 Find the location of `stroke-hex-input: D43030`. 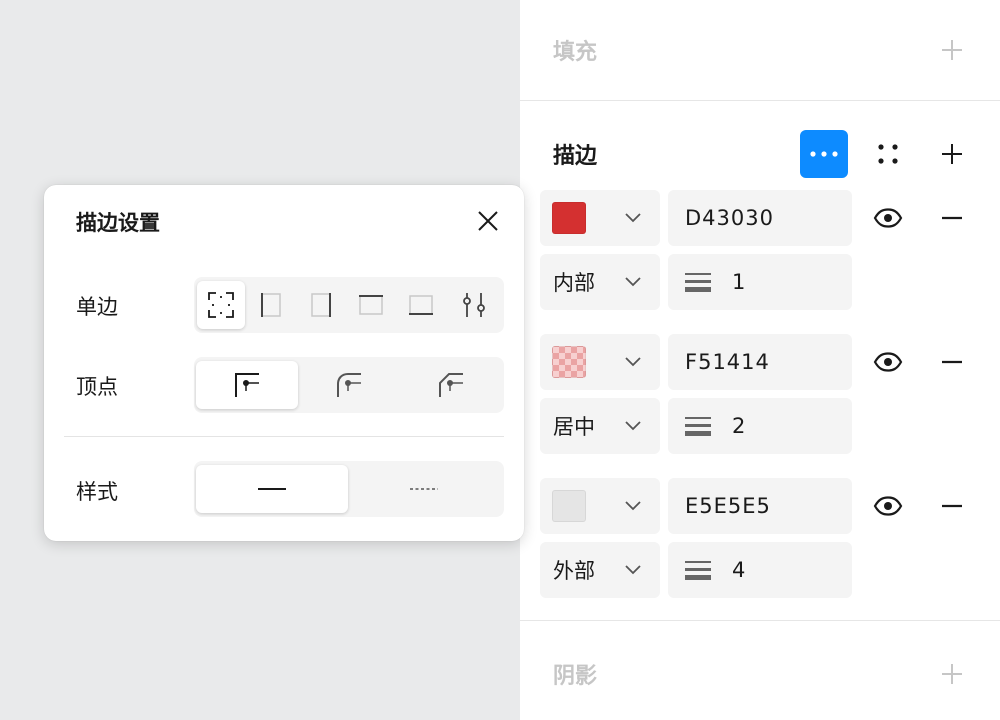

stroke-hex-input: D43030 is located at coordinates (760, 218).